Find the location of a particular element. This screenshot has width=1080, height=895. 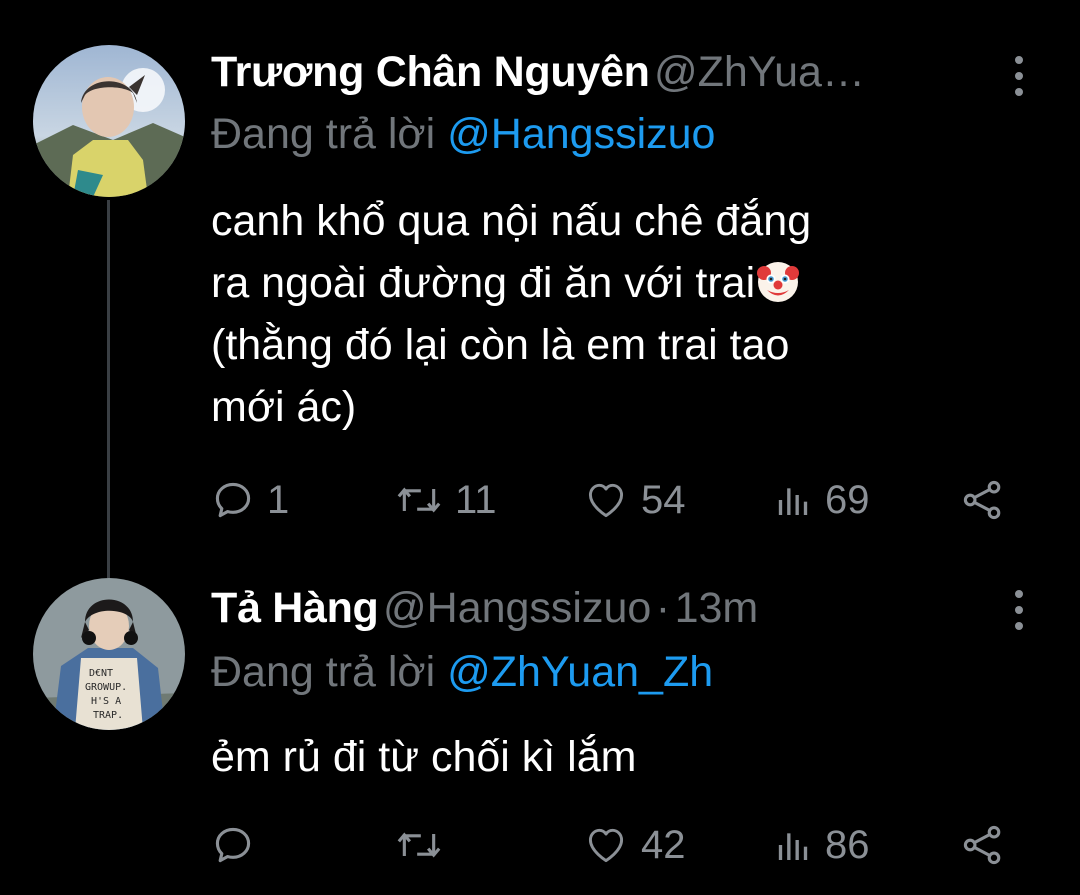

replying-to: Đang trả lời @ZhYuan_Zh is located at coordinates (625, 672).